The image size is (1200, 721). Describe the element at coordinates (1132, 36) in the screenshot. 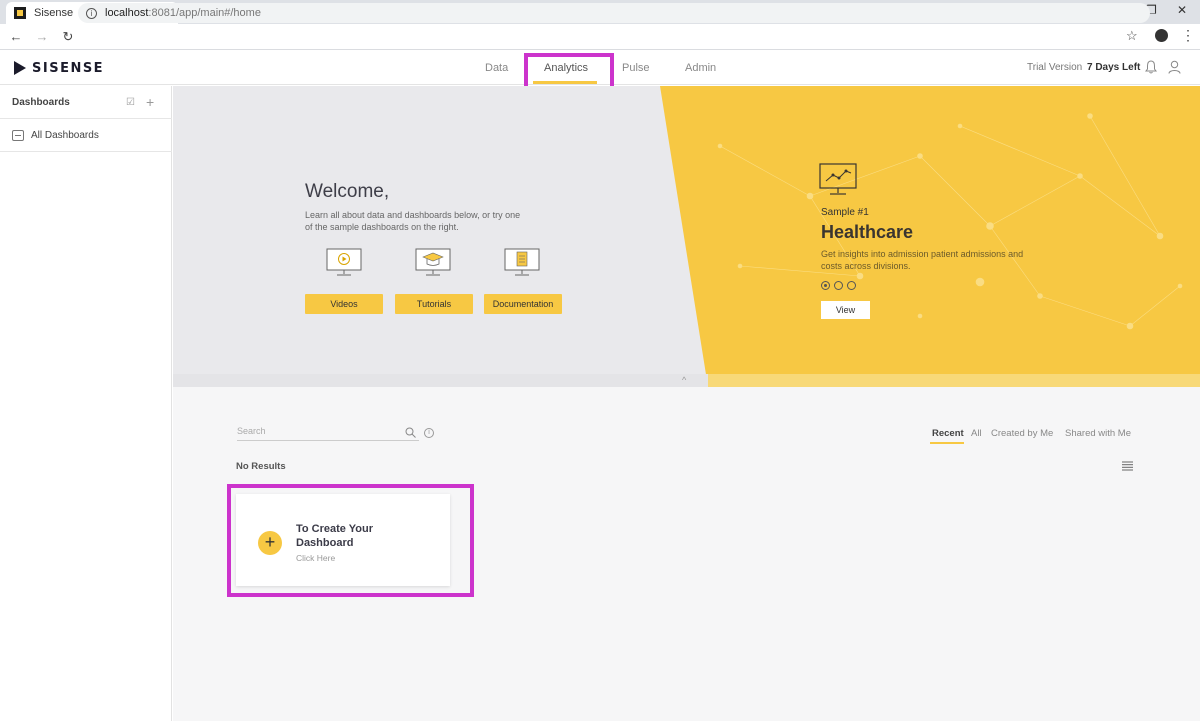

I see `bookmark-star-icon: ☆` at that location.